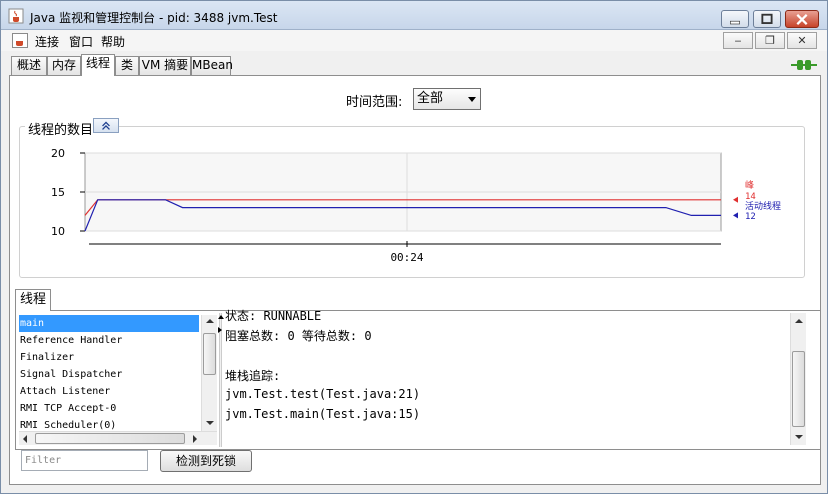 This screenshot has height=494, width=828. What do you see at coordinates (323, 414) in the screenshot?
I see `stack-frame: jvm.Test.main(Test.java:15)` at bounding box center [323, 414].